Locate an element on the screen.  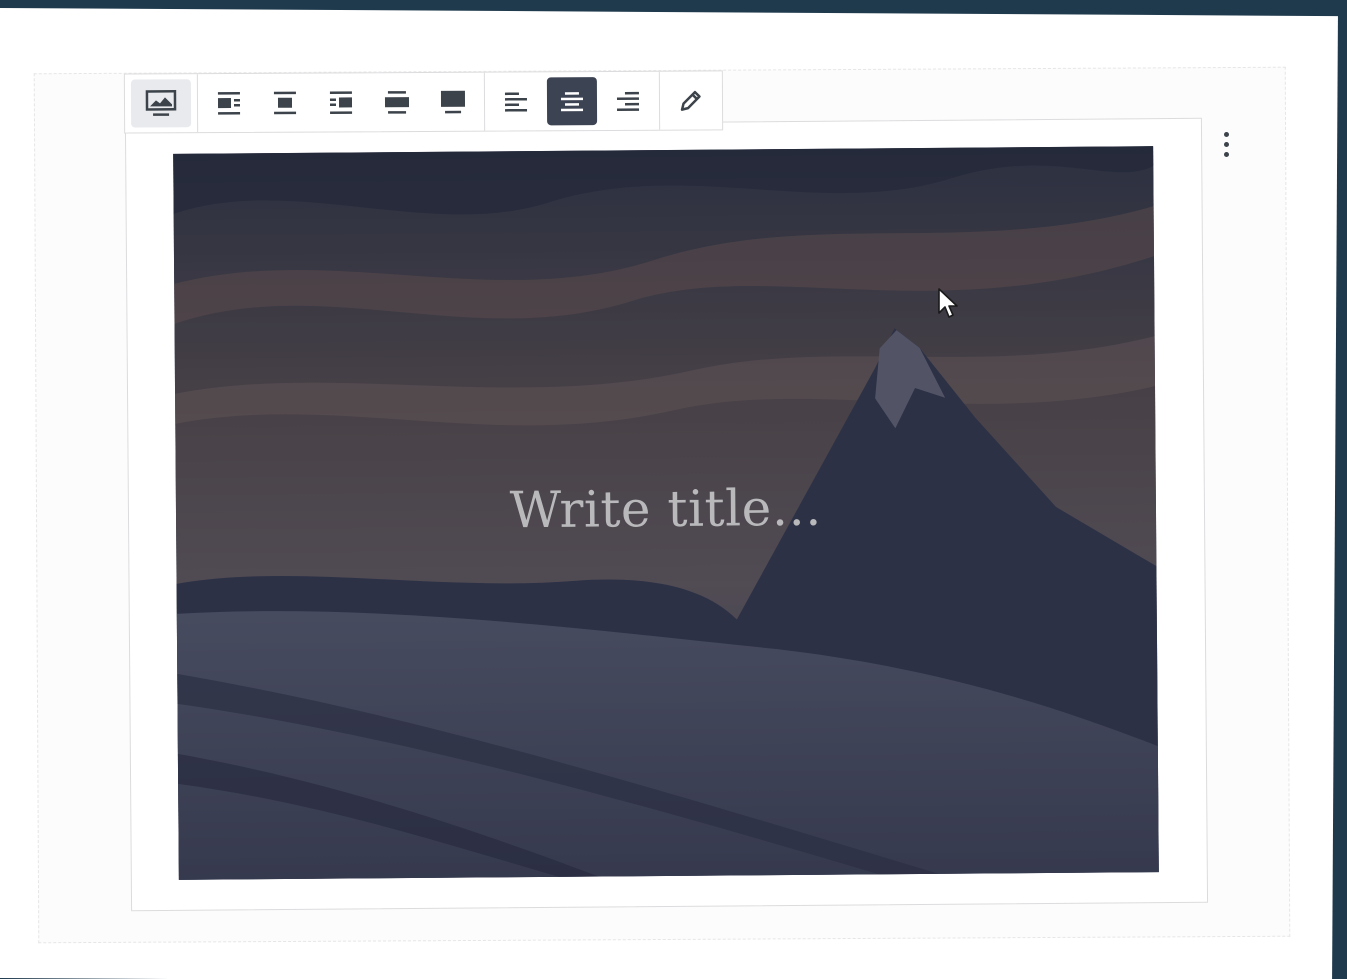
cover-image-icon is located at coordinates (161, 103).